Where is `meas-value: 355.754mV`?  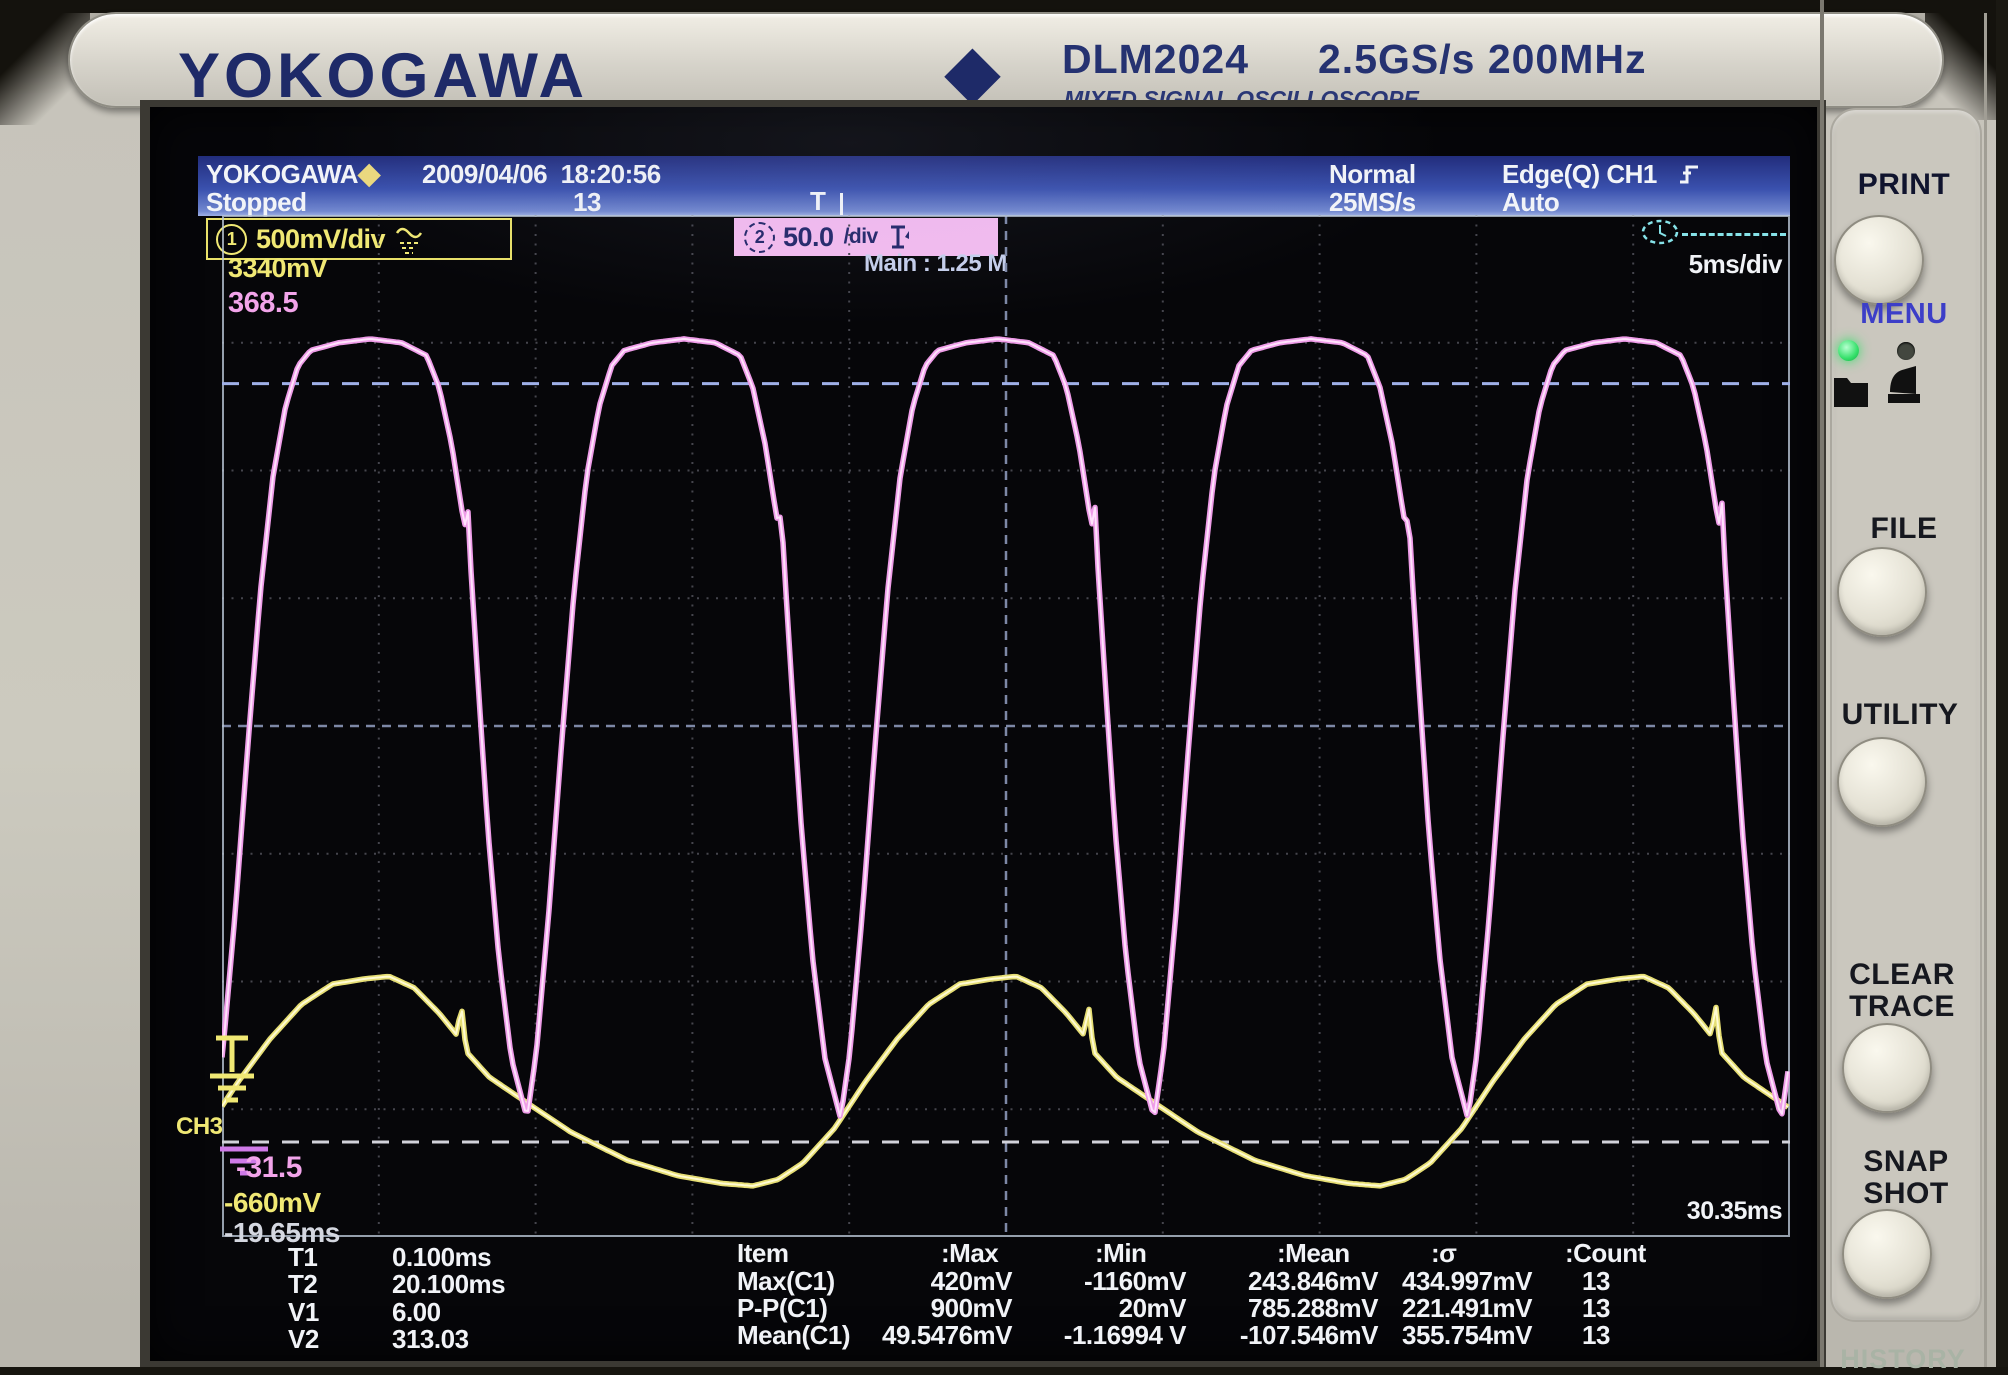 meas-value: 355.754mV is located at coordinates (1467, 1335).